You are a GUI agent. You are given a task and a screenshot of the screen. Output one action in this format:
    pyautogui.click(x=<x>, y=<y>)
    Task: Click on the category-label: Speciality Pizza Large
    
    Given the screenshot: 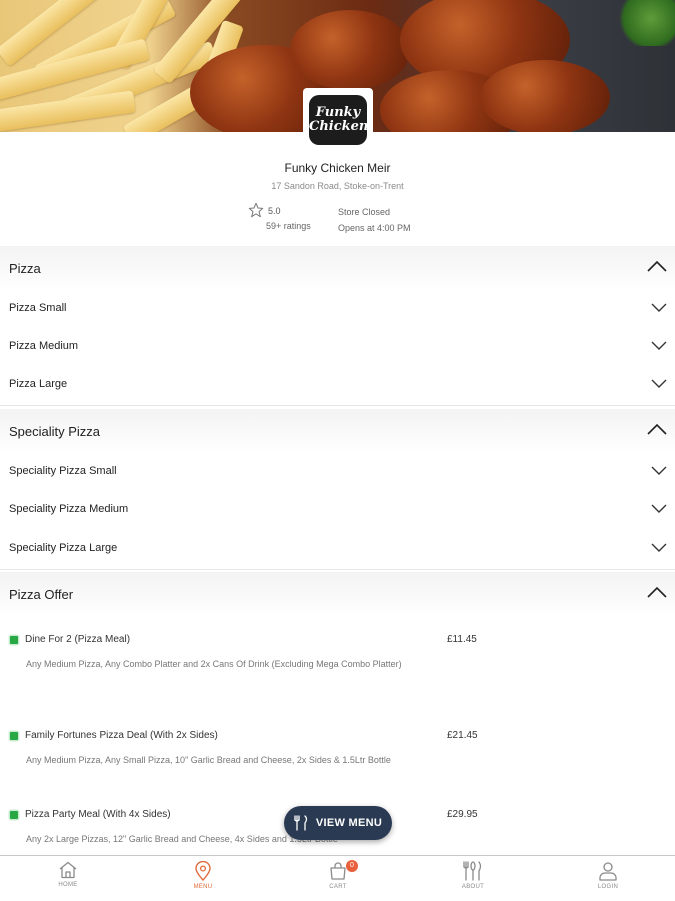 What is the action you would take?
    pyautogui.click(x=63, y=548)
    